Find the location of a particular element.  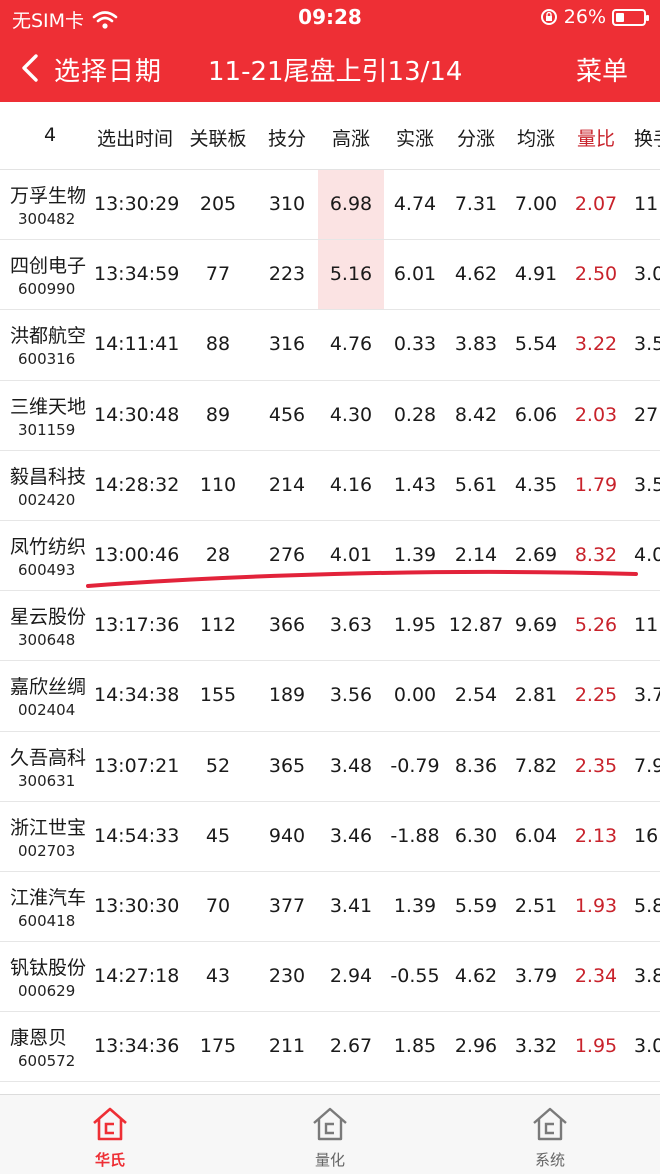

stock-code: 600418 is located at coordinates (47, 920).